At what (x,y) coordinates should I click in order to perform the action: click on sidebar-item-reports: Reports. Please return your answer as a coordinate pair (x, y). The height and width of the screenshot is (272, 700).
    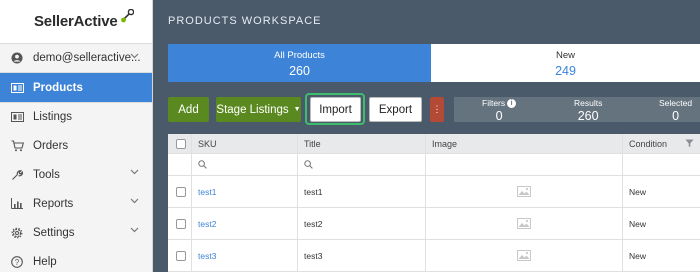
    Looking at the image, I should click on (76, 203).